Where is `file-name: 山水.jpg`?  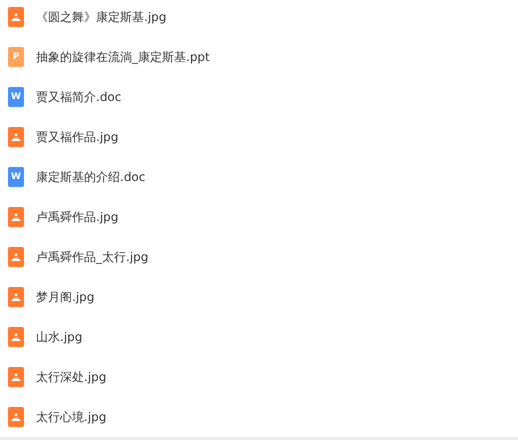
file-name: 山水.jpg is located at coordinates (59, 337).